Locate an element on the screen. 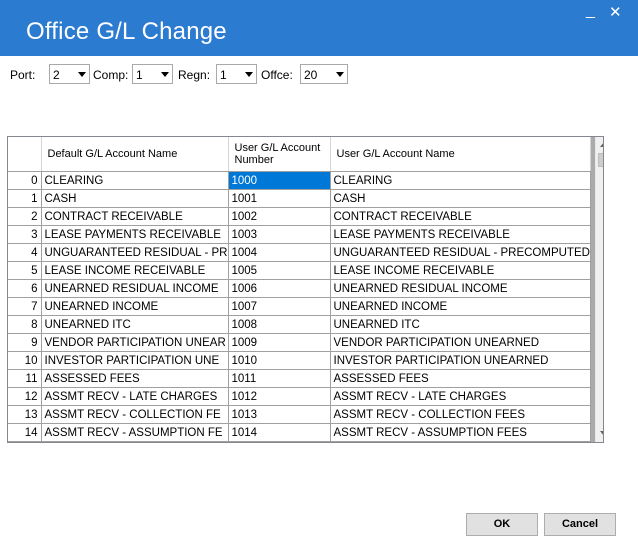  port-label: Port: is located at coordinates (23, 75).